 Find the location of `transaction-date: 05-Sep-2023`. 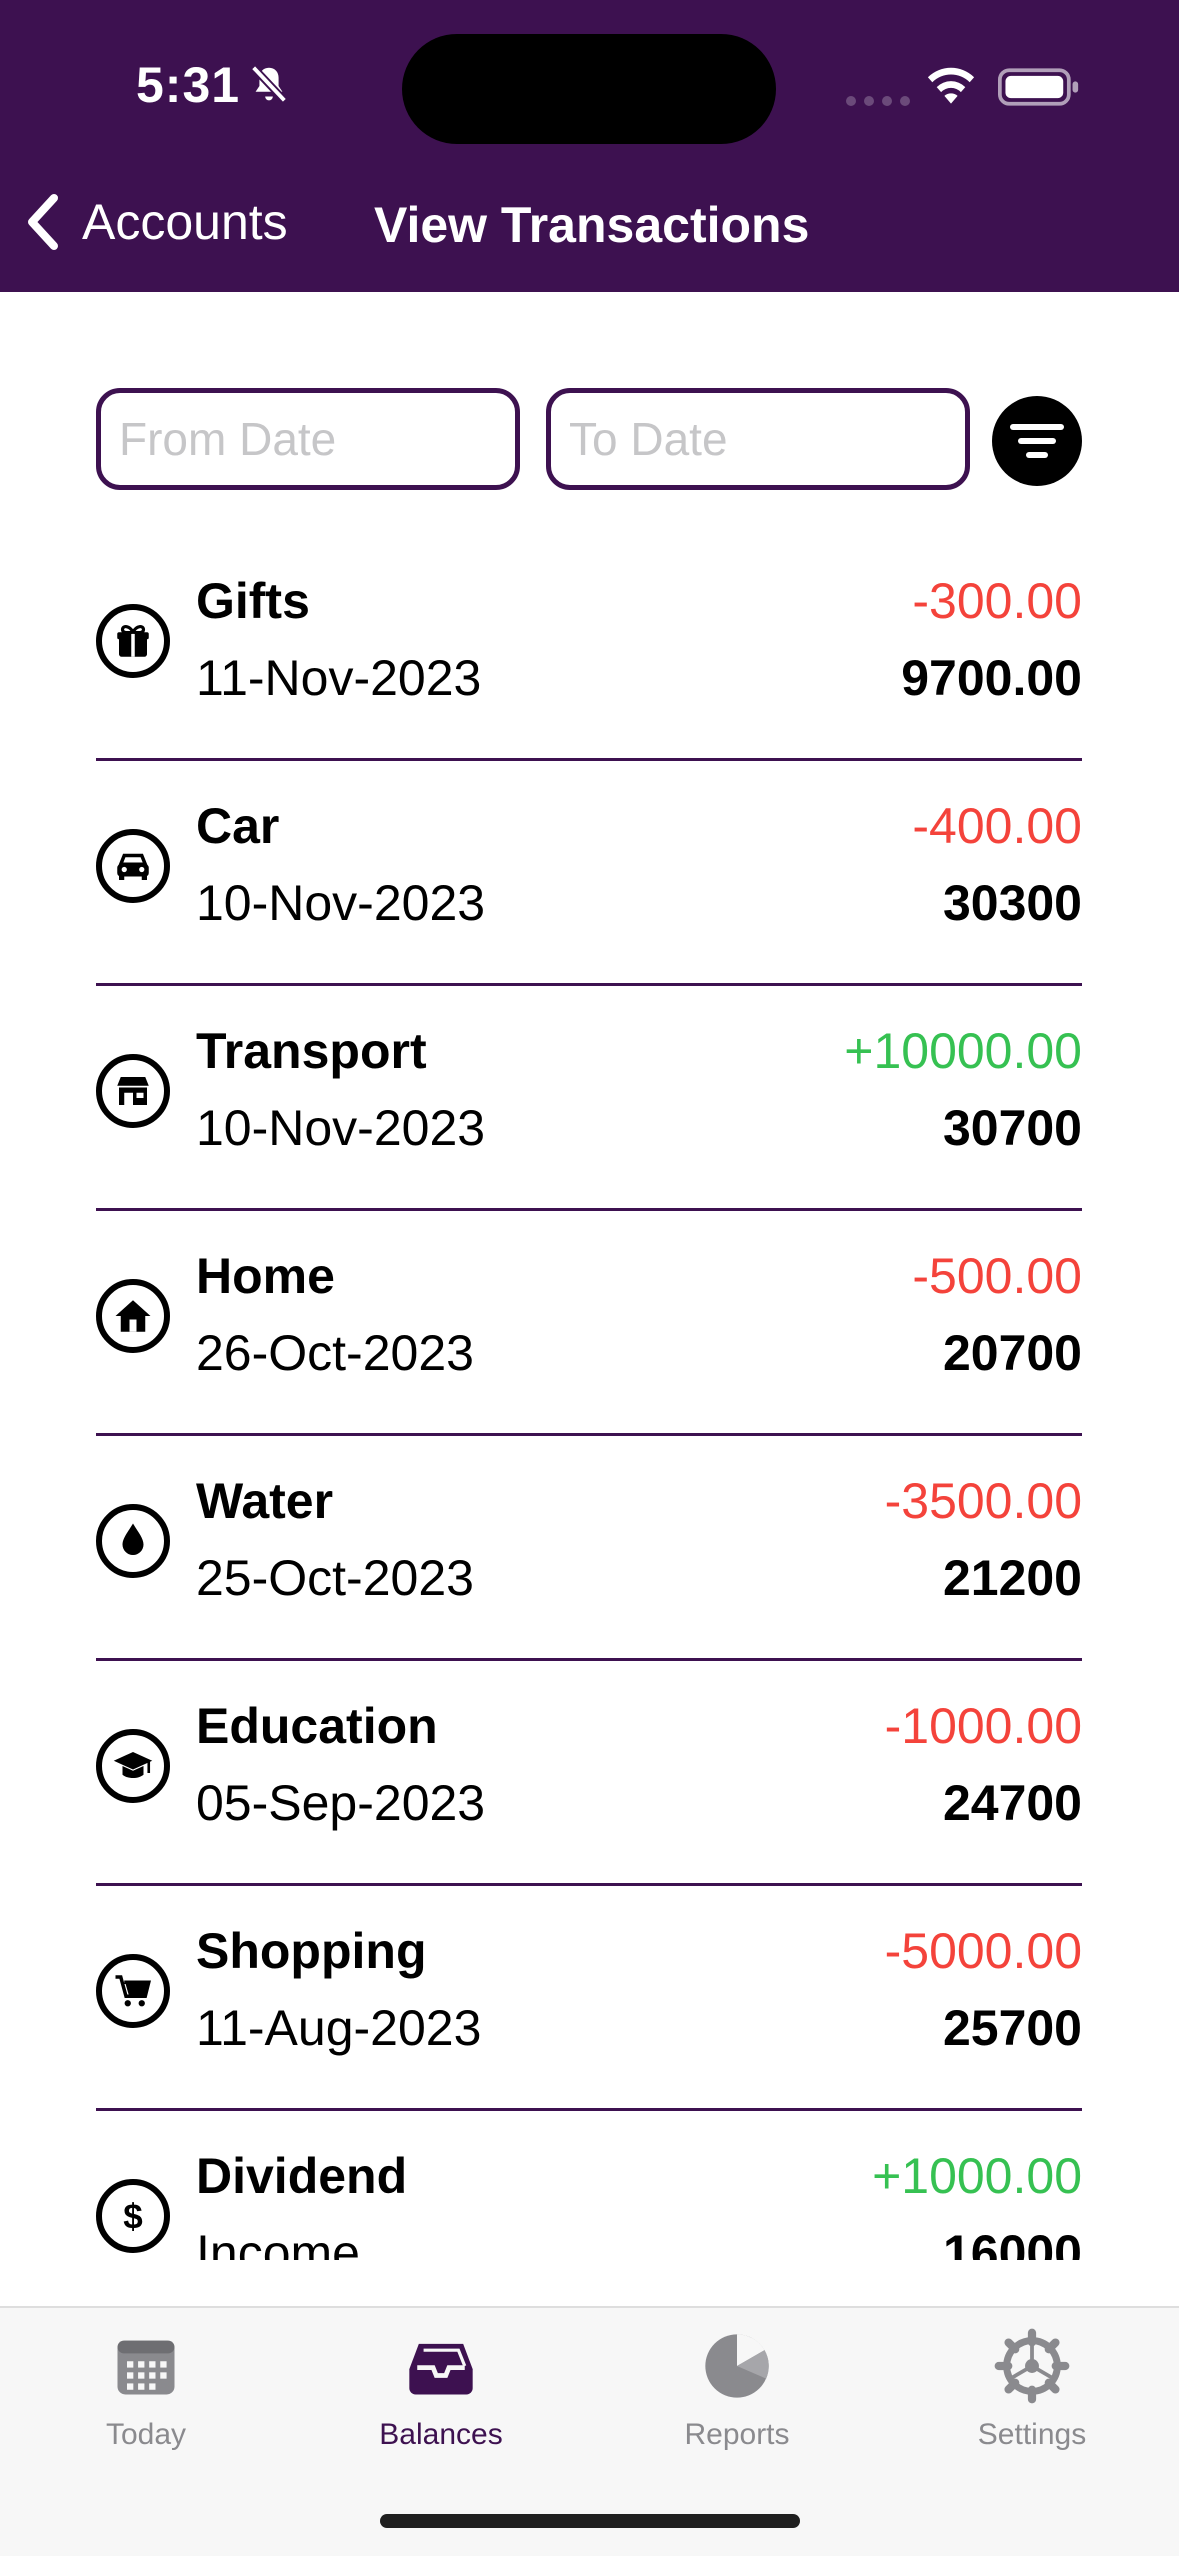

transaction-date: 05-Sep-2023 is located at coordinates (341, 1803).